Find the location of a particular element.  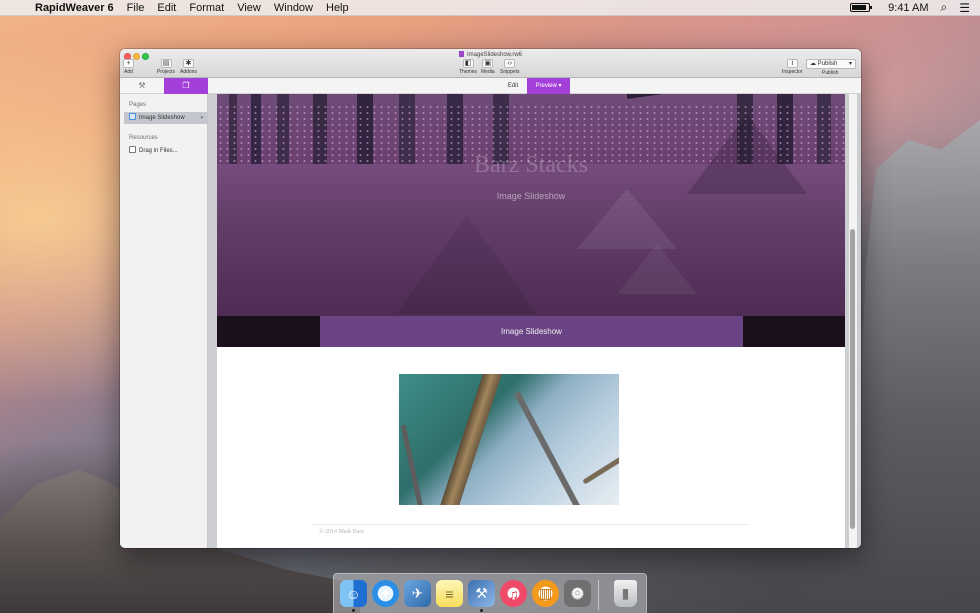

menu-app-name: RapidWeaver 6 is located at coordinates (74, 8).